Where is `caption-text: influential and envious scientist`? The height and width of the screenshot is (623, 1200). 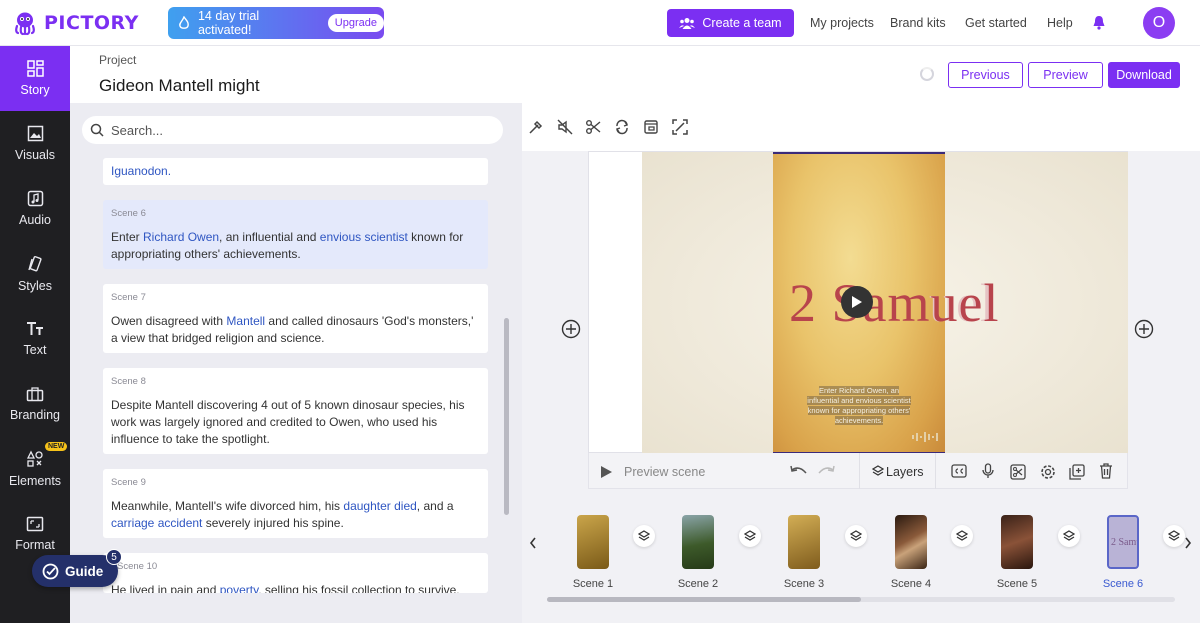 caption-text: influential and envious scientist is located at coordinates (859, 400).